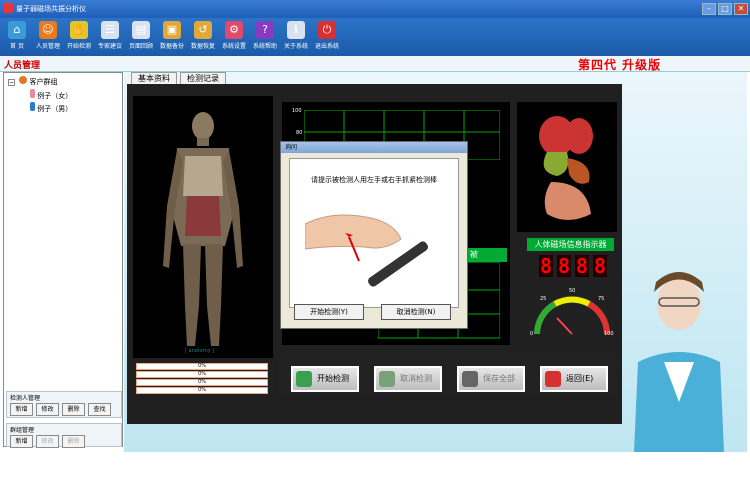  What do you see at coordinates (725, 9) in the screenshot?
I see `maximize-button: □` at bounding box center [725, 9].